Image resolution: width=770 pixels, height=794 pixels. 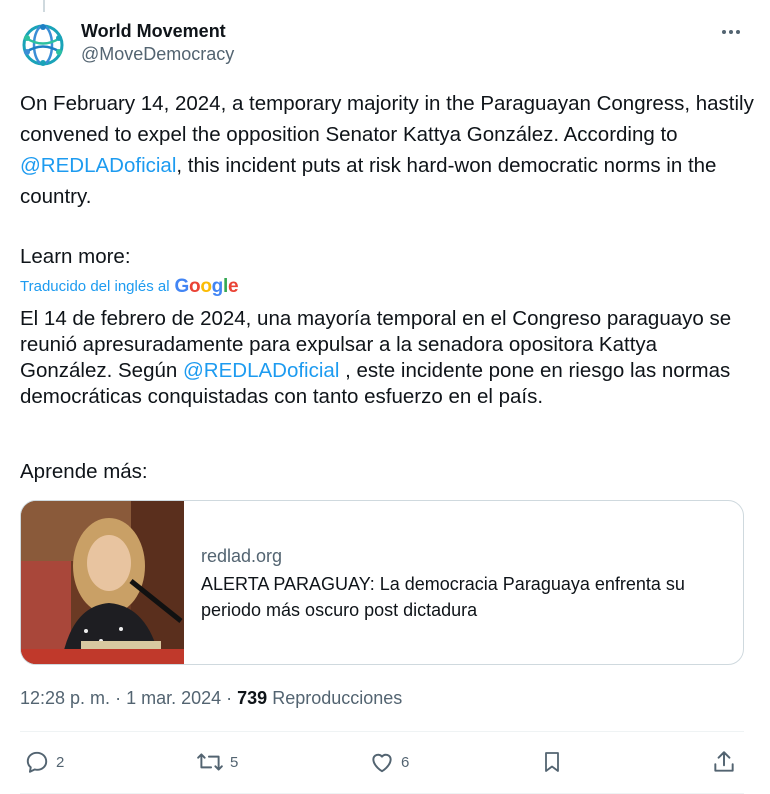 What do you see at coordinates (98, 165) in the screenshot?
I see `mention-link: @REDLADoficial` at bounding box center [98, 165].